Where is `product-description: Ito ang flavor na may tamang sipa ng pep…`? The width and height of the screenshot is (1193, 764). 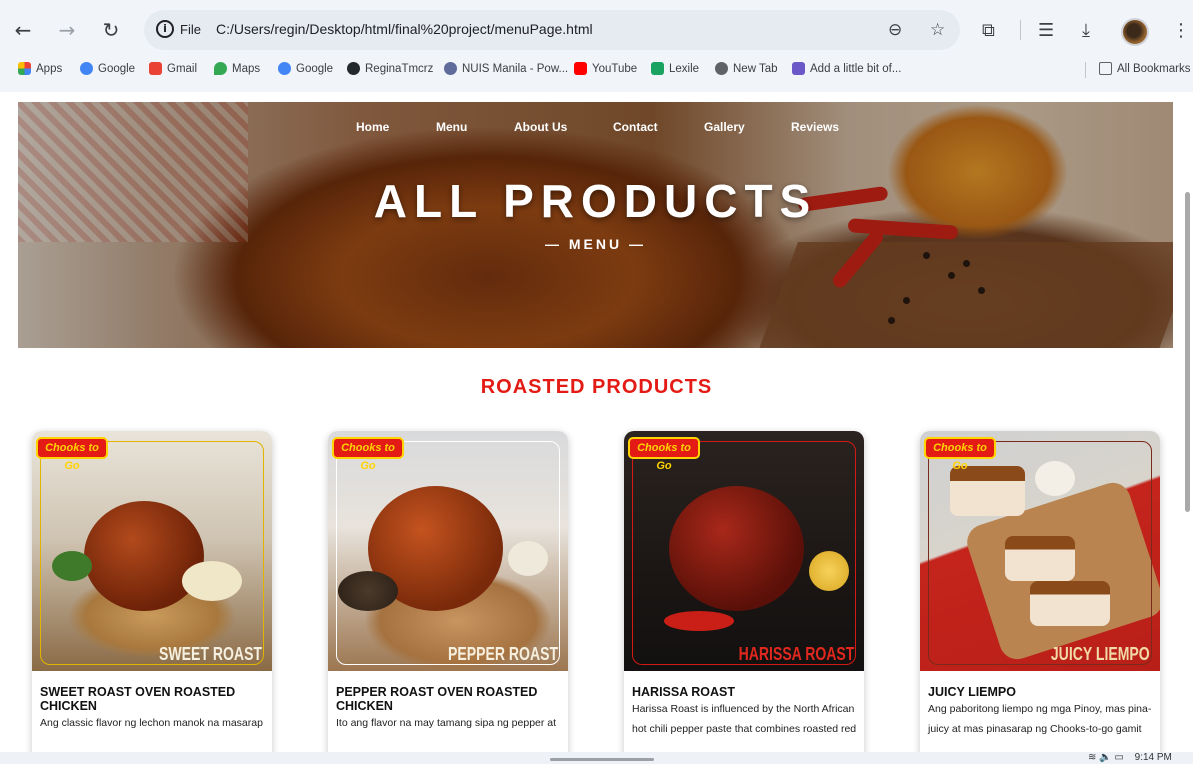
product-description: Ito ang flavor na may tamang sipa ng pep… is located at coordinates (446, 723).